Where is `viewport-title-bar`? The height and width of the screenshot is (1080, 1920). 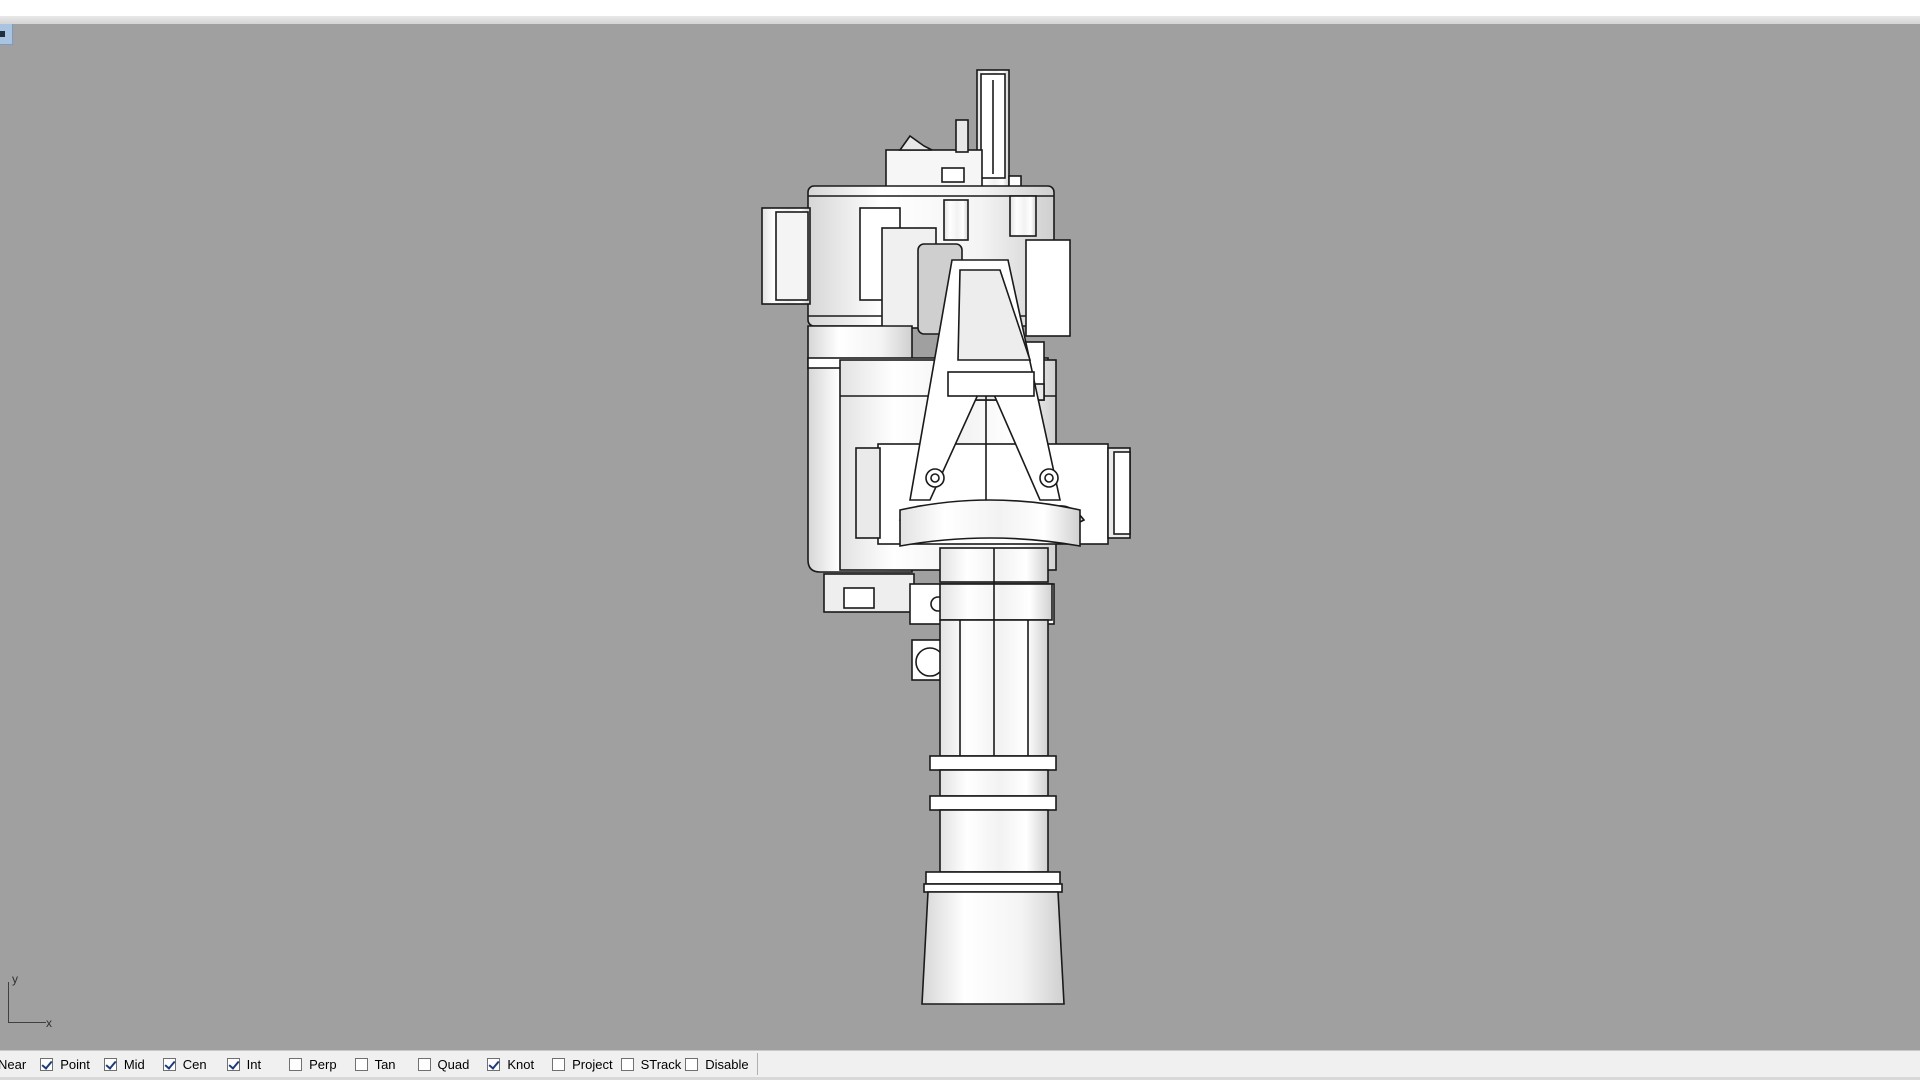
viewport-title-bar is located at coordinates (960, 20).